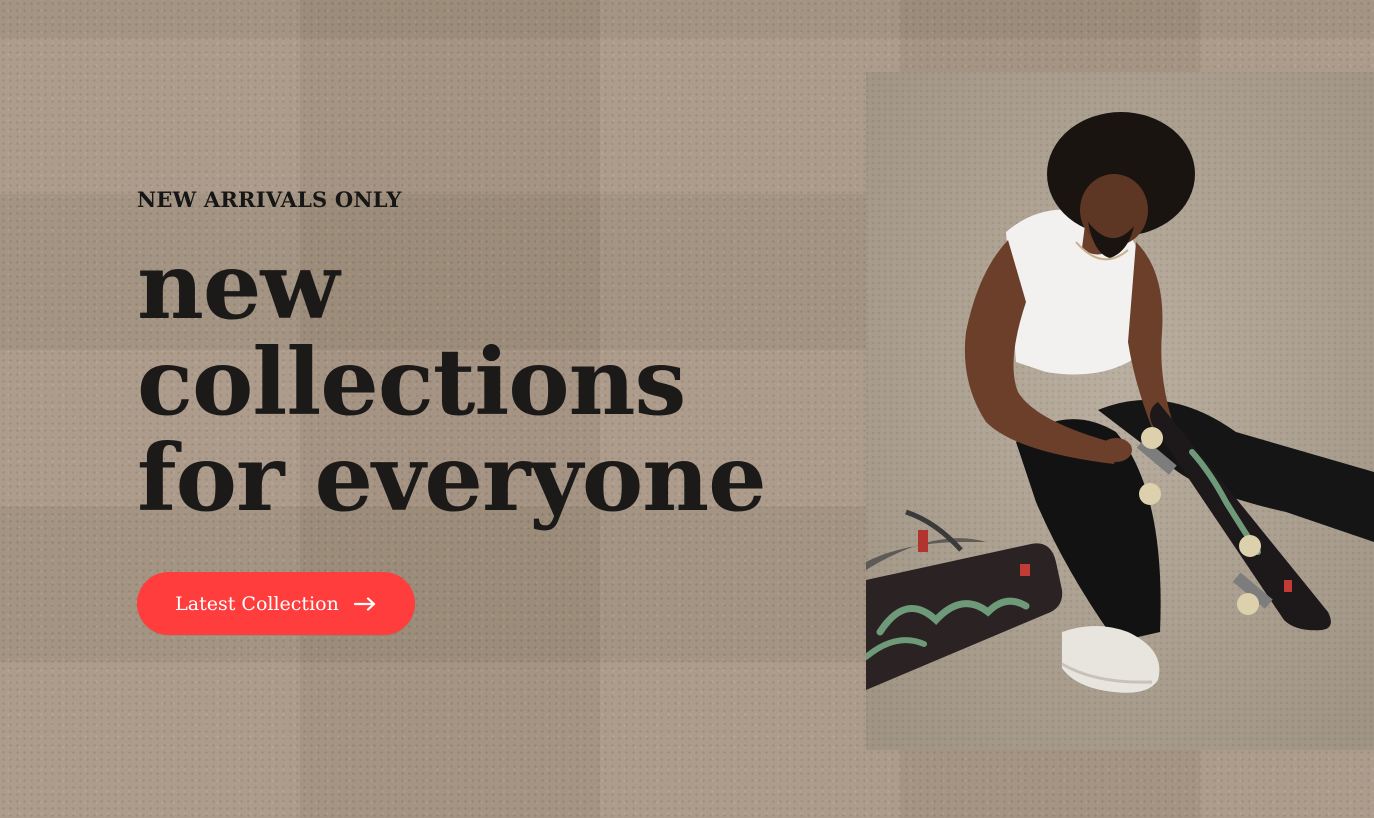  I want to click on latest-collection-button: Latest Collection, so click(276, 603).